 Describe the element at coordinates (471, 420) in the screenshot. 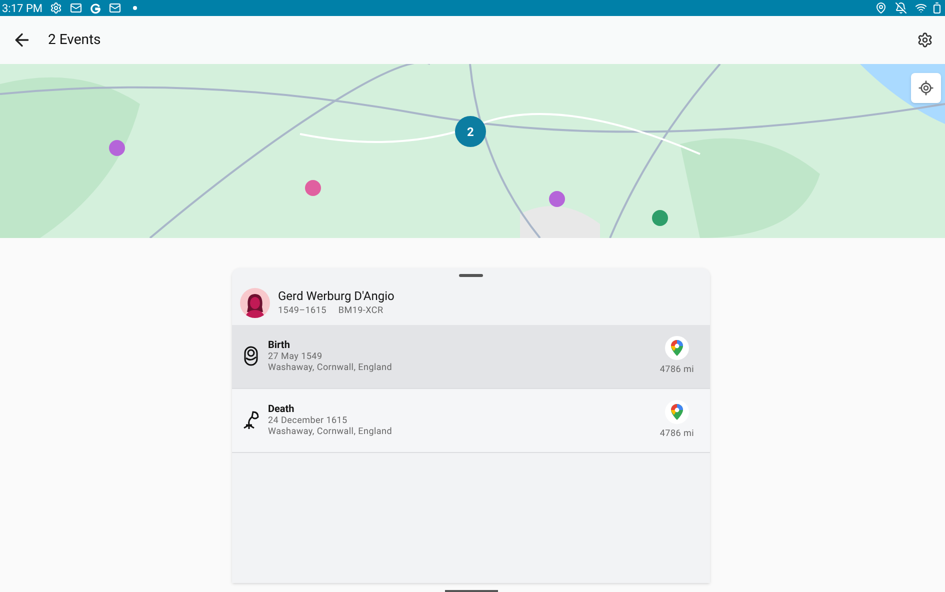

I see `event-row: Death 24 December 1615 Washaway, Cornwall, England 4786 mi` at that location.